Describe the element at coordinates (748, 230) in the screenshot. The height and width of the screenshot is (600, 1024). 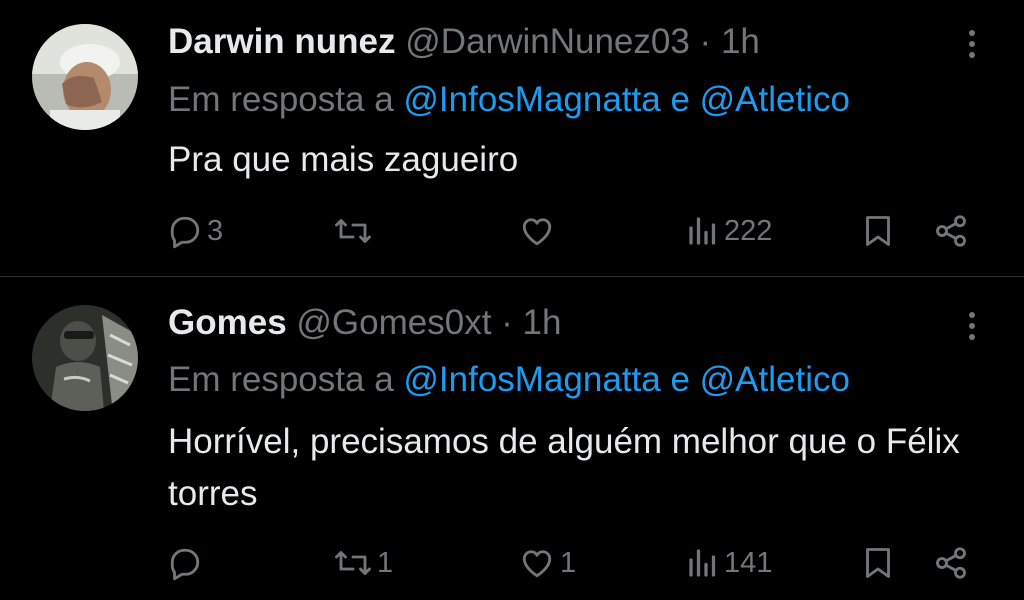
I see `view-count: 222` at that location.